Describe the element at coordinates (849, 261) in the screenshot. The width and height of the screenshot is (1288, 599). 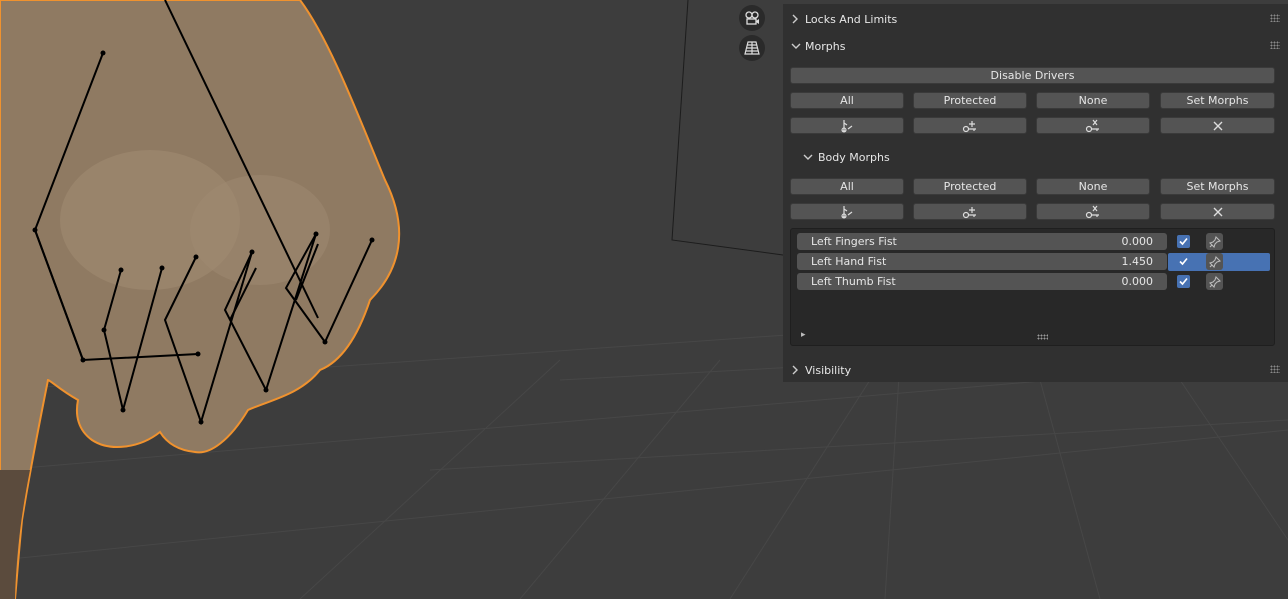
I see `morph-name: Left Hand Fist` at that location.